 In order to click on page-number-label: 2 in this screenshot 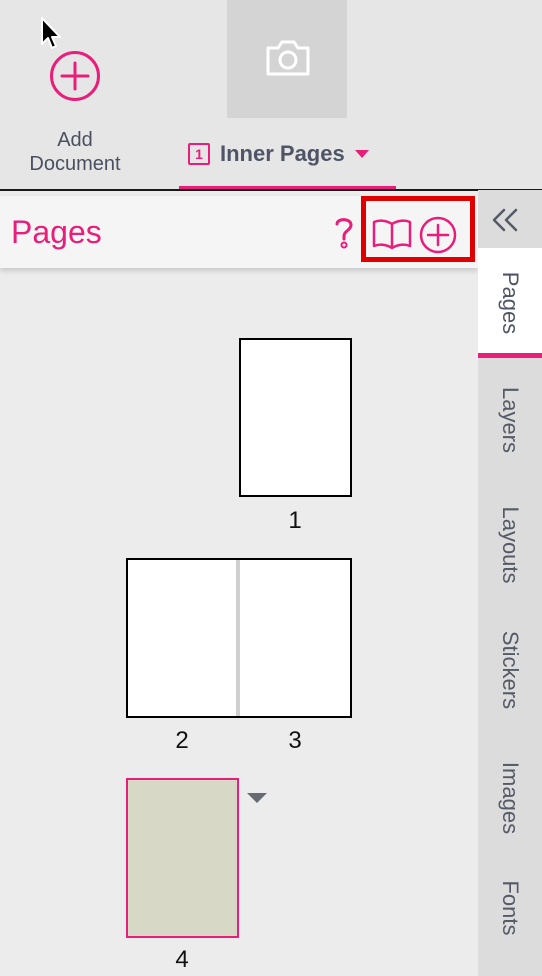, I will do `click(182, 740)`.